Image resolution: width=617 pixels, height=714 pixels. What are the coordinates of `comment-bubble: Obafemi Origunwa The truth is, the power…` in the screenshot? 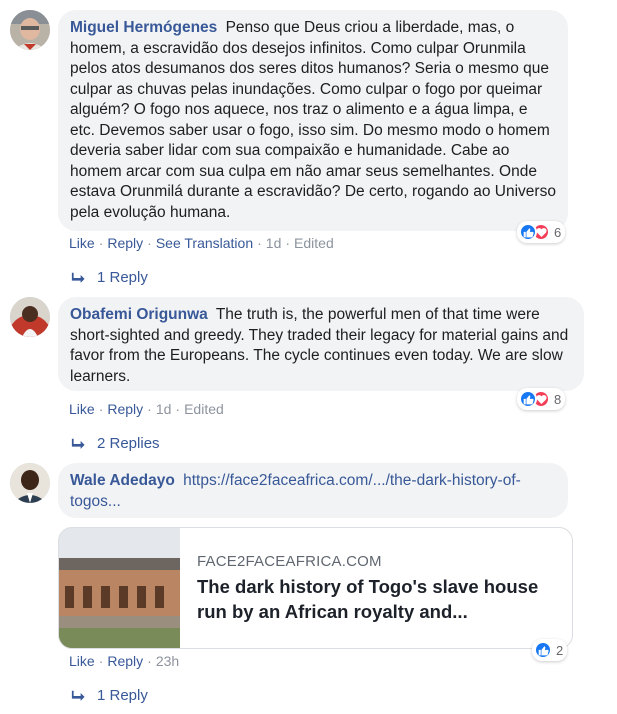 It's located at (321, 344).